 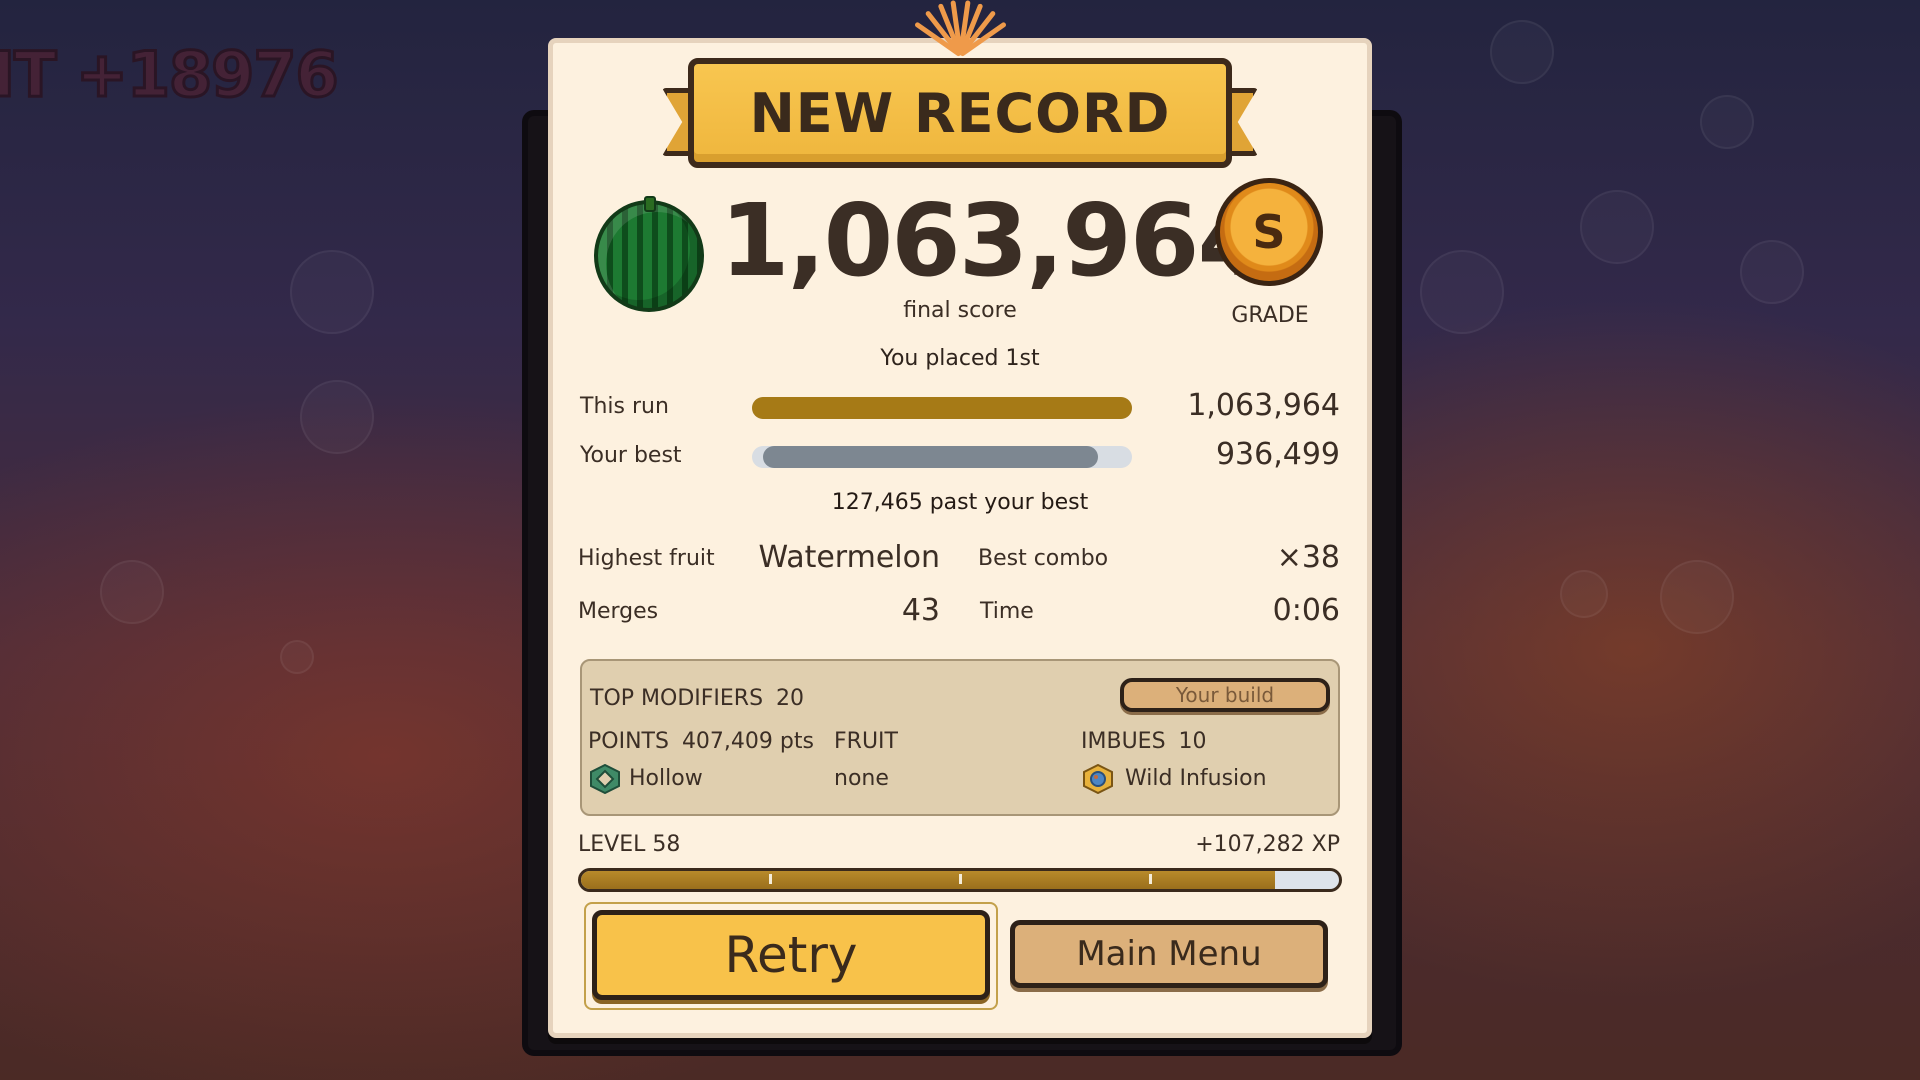 I want to click on best-value: 936,499, so click(x=1277, y=454).